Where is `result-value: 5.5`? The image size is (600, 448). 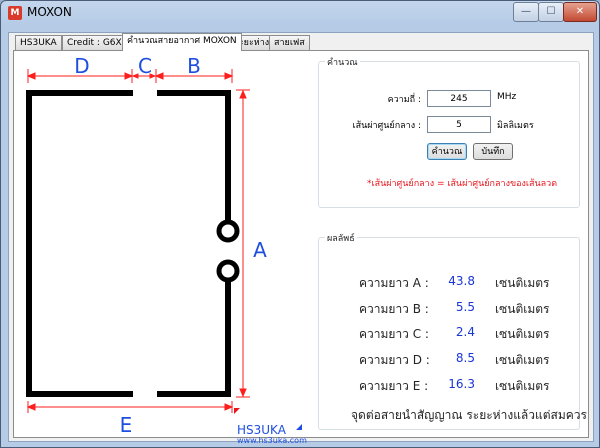 result-value: 5.5 is located at coordinates (465, 307).